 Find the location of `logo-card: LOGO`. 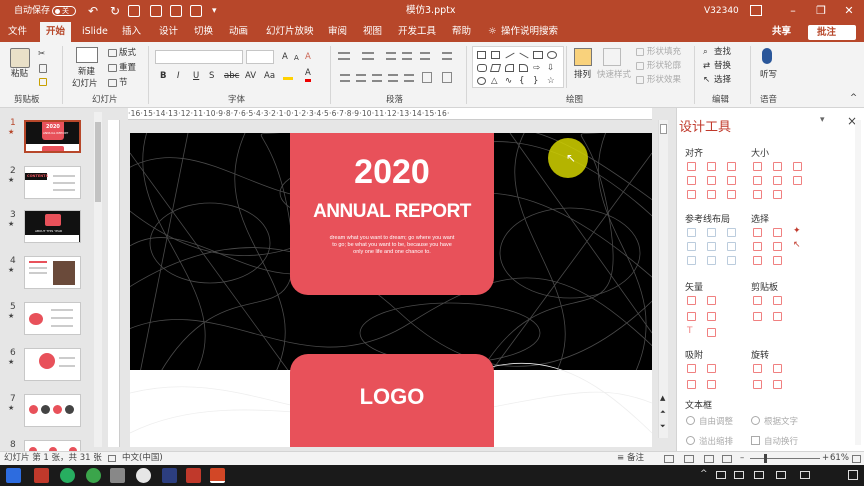

logo-card: LOGO is located at coordinates (392, 400).